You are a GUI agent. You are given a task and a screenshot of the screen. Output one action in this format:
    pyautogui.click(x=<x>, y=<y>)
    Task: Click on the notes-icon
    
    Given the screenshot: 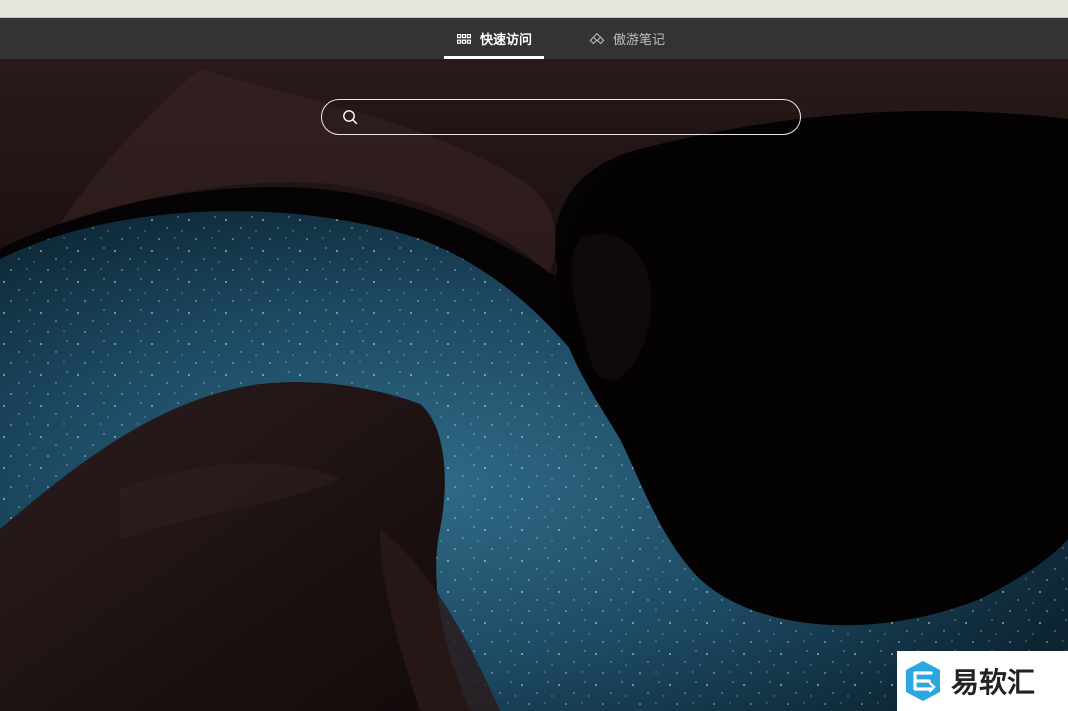 What is the action you would take?
    pyautogui.click(x=597, y=39)
    